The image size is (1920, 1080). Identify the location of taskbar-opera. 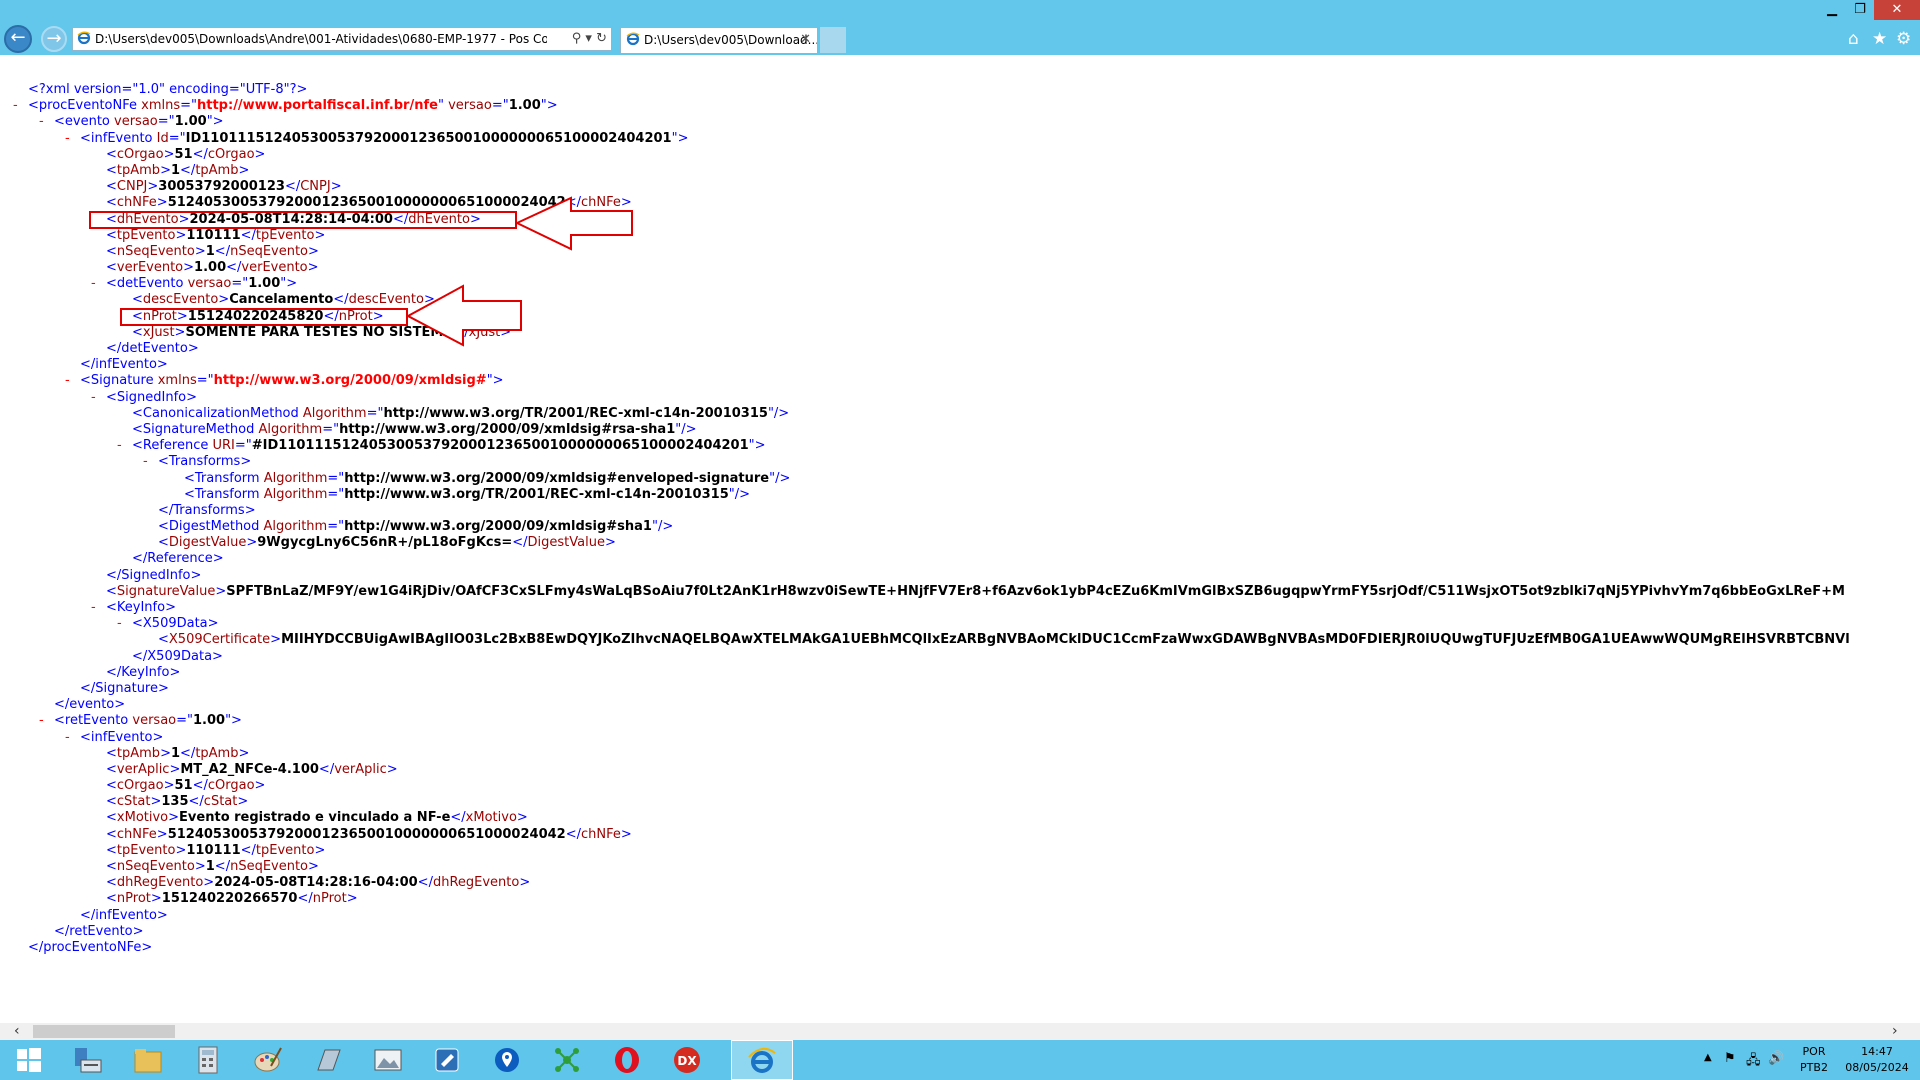
(627, 1060).